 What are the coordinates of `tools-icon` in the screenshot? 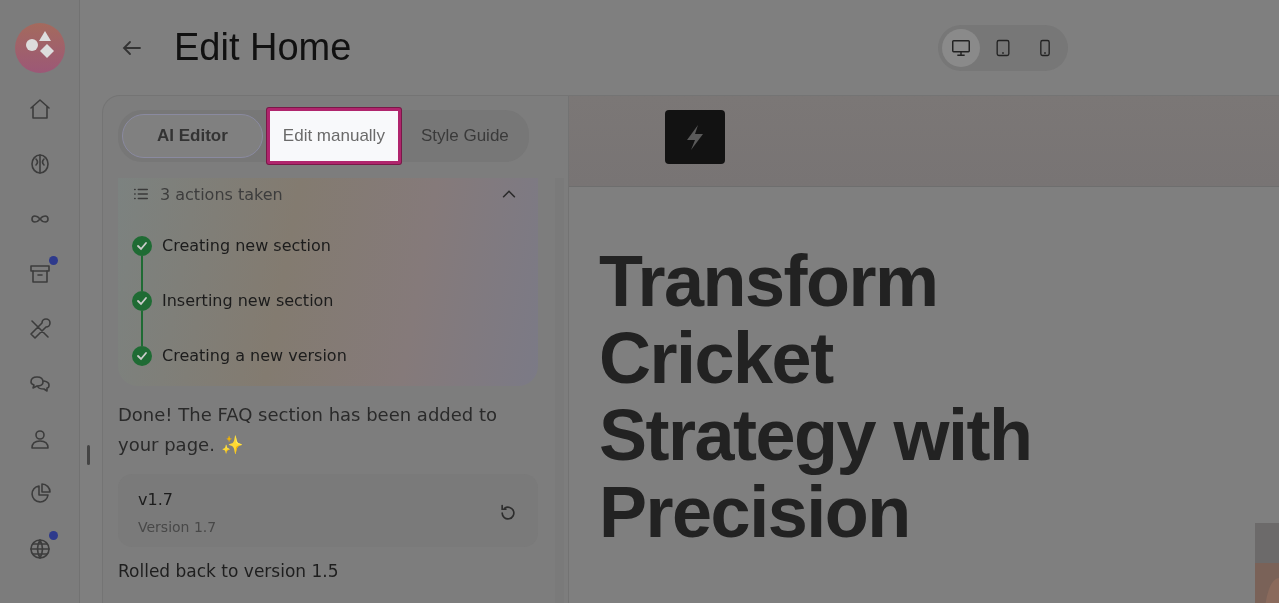 It's located at (39, 329).